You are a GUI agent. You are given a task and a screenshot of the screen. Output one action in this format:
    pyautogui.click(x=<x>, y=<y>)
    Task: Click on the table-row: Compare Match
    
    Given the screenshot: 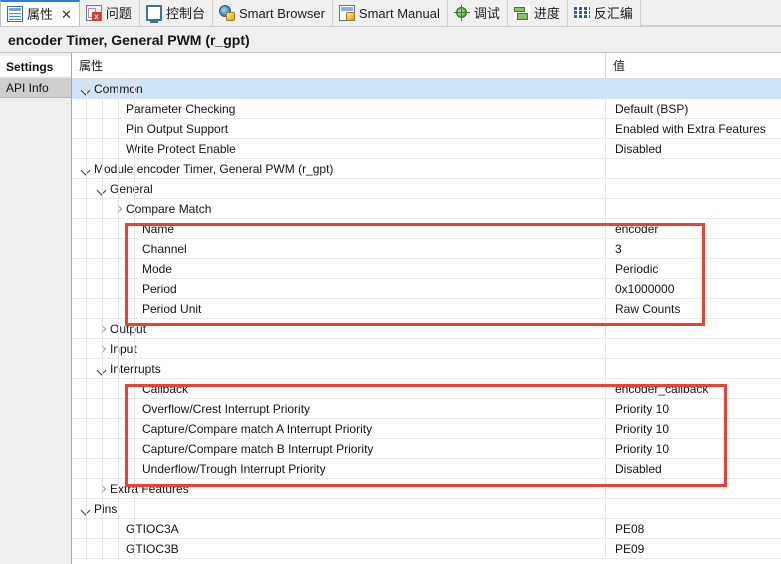 What is the action you would take?
    pyautogui.click(x=426, y=209)
    